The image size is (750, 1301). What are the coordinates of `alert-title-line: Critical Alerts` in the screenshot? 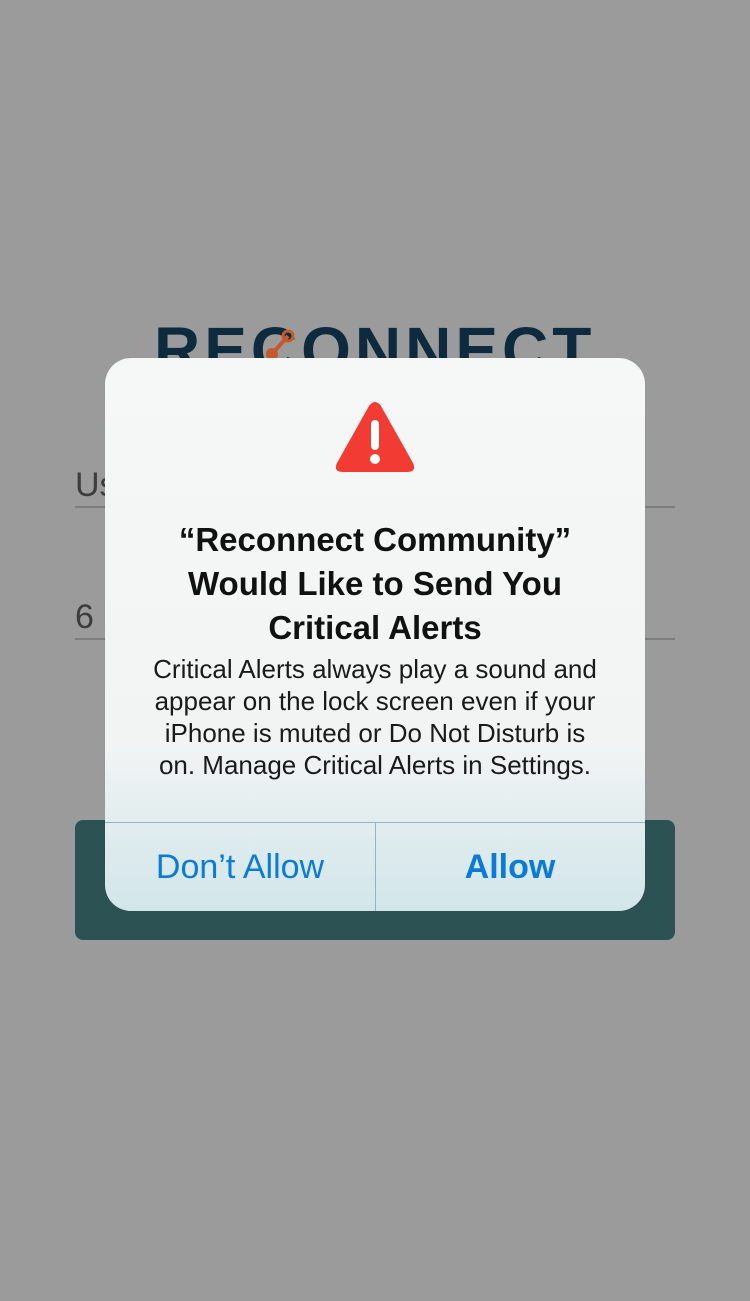 It's located at (375, 627).